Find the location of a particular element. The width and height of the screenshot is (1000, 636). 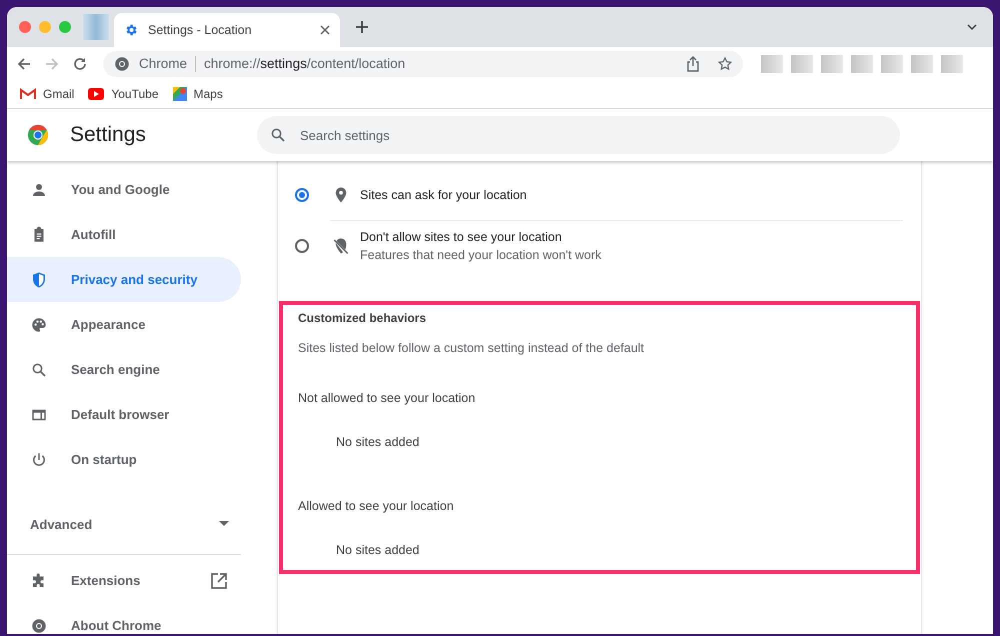

sidebar-item: Extensions is located at coordinates (124, 580).